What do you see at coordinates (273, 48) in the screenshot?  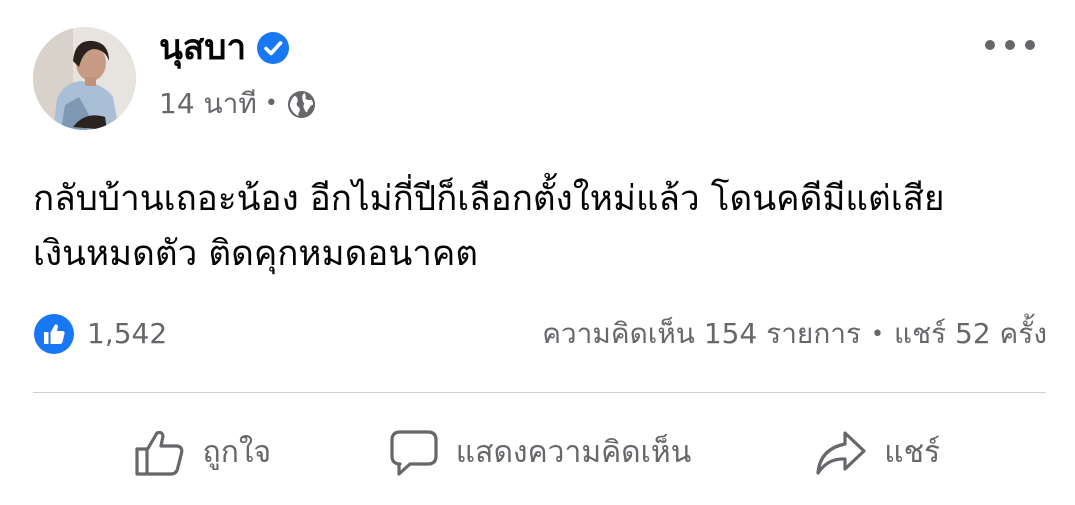 I see `verified-badge-icon` at bounding box center [273, 48].